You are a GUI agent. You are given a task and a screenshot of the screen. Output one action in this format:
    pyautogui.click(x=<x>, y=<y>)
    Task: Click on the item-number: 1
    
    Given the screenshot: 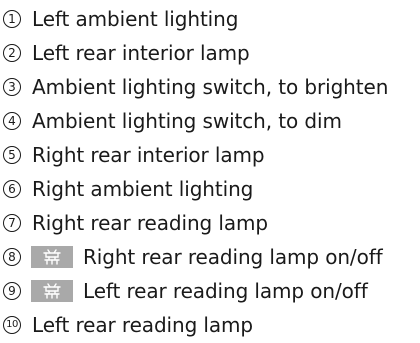 What is the action you would take?
    pyautogui.click(x=12, y=19)
    